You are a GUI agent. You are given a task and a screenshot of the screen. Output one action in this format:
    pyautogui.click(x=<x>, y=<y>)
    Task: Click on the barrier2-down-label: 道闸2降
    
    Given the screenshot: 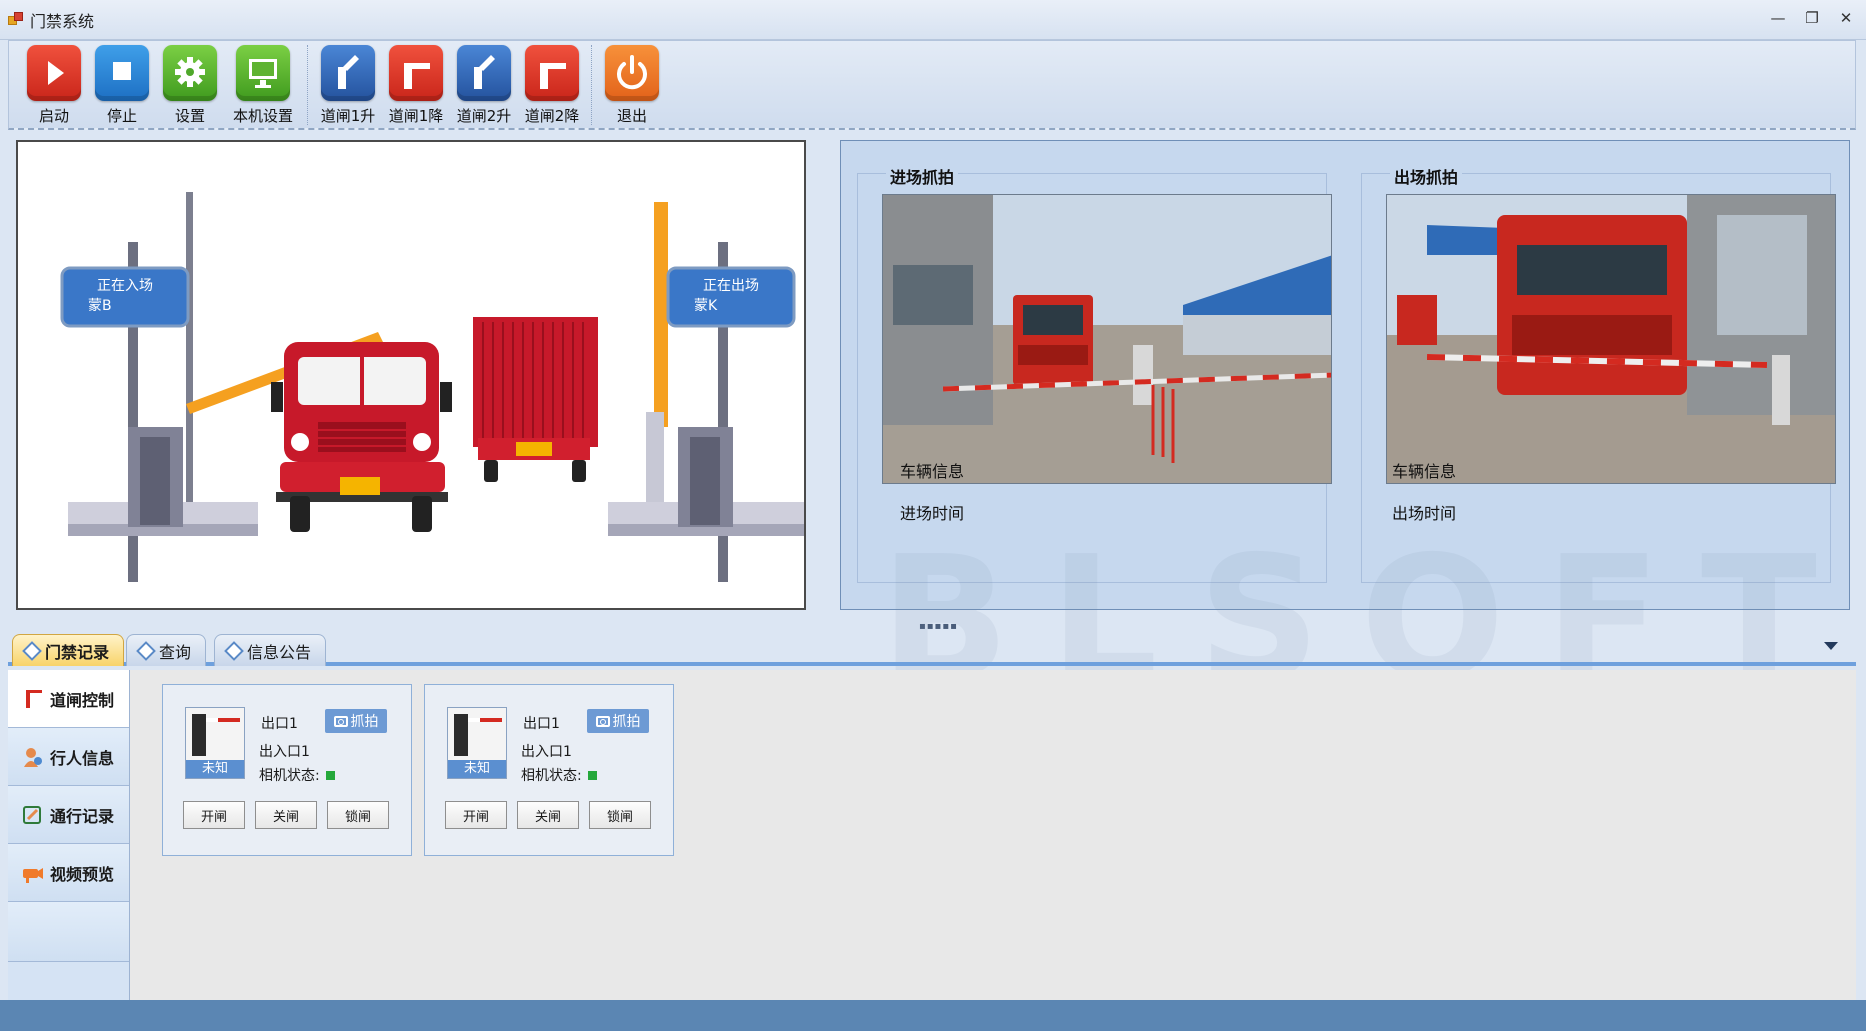 What is the action you would take?
    pyautogui.click(x=552, y=116)
    